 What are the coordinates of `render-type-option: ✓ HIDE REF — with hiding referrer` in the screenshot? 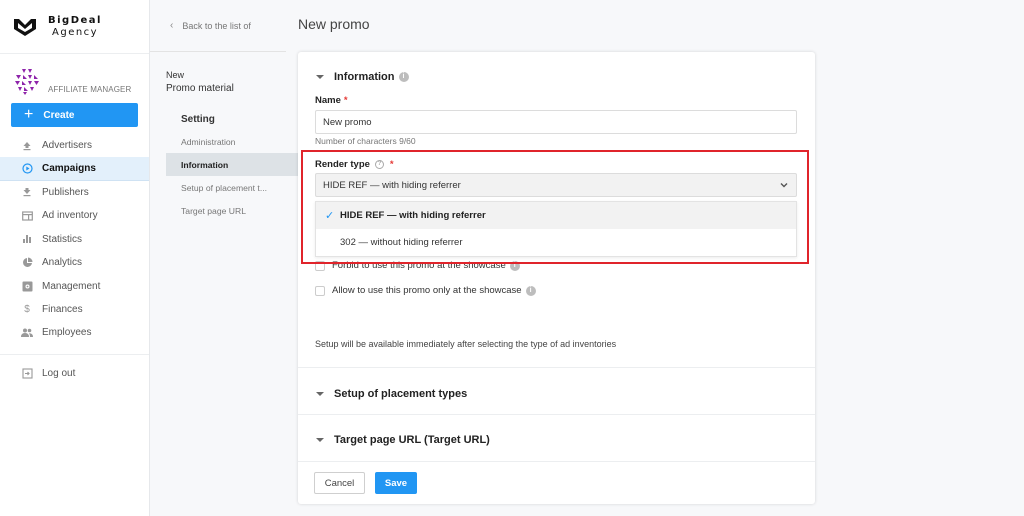 It's located at (556, 215).